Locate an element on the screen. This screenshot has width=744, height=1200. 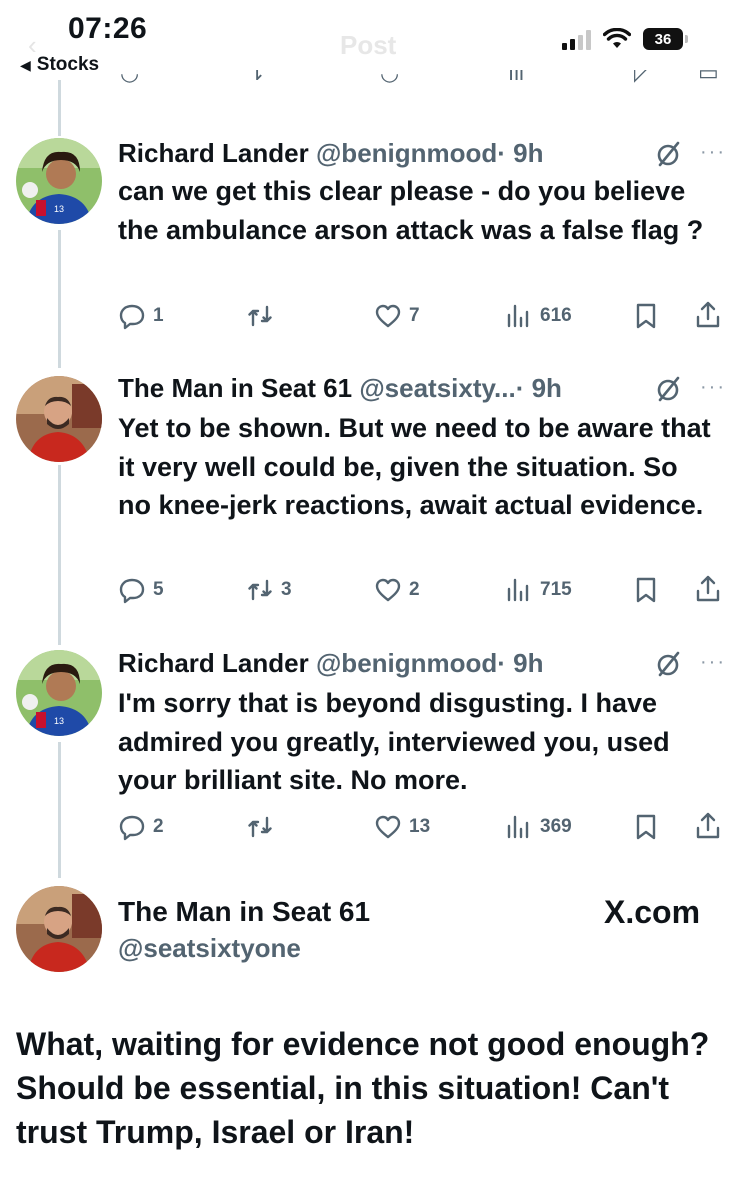
tweet-header: The Man in Seat 61 @seatsixty...· 9h is located at coordinates (340, 388).